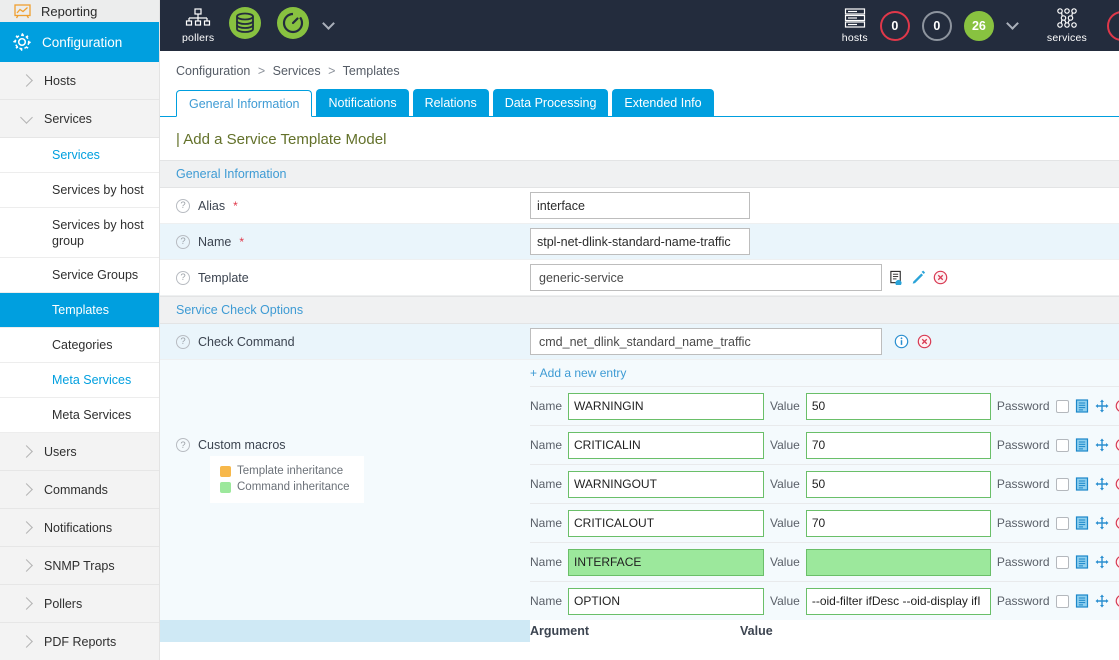  I want to click on tab-data-processing-label: Data Processing, so click(550, 102).